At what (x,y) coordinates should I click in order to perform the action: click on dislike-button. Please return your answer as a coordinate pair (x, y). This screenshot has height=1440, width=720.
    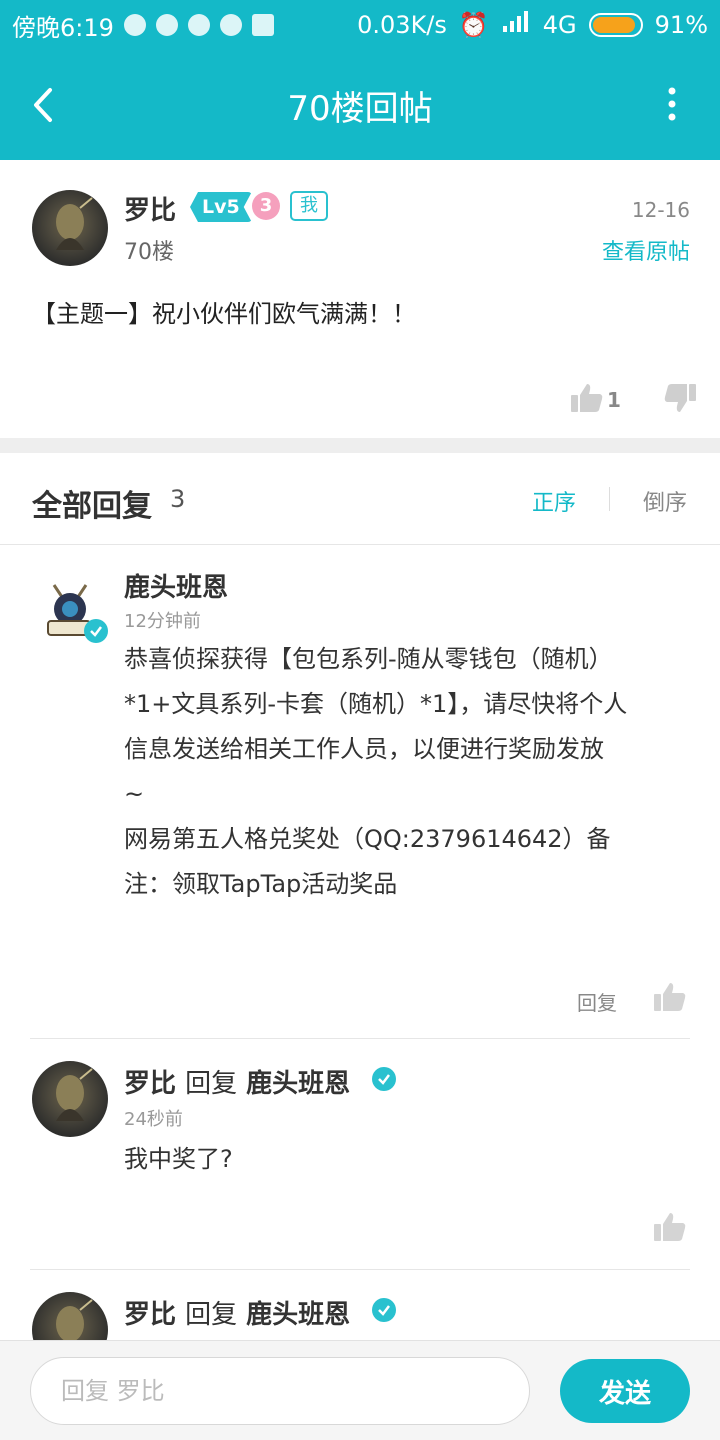
    Looking at the image, I should click on (680, 398).